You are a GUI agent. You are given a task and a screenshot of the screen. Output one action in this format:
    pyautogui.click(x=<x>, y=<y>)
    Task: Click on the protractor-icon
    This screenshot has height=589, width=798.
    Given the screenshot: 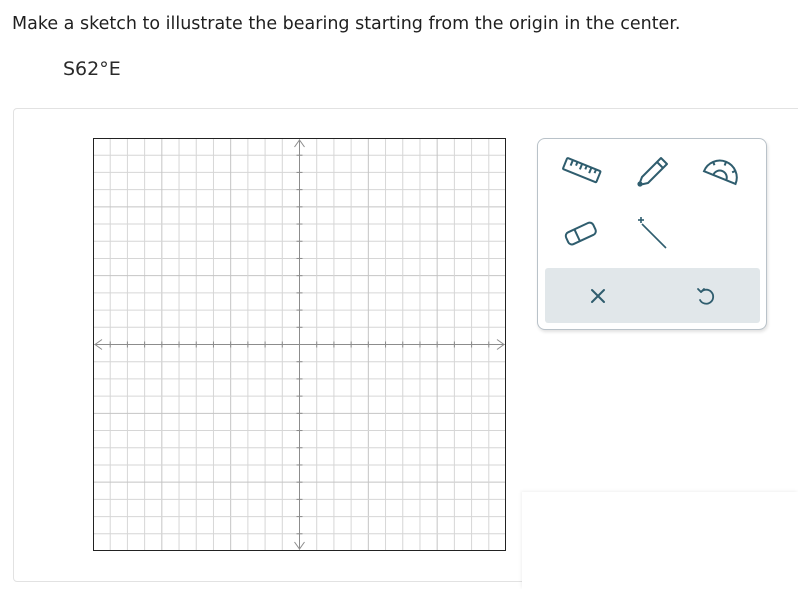 What is the action you would take?
    pyautogui.click(x=720, y=172)
    